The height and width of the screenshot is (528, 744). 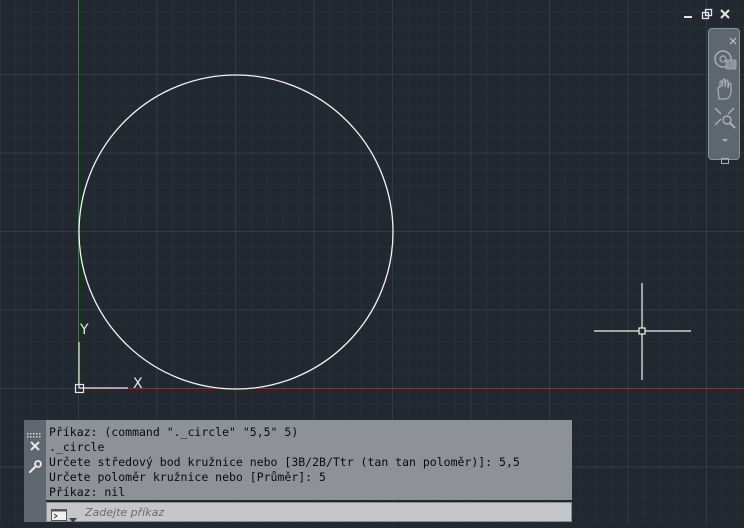 What do you see at coordinates (707, 14) in the screenshot?
I see `restore-icon` at bounding box center [707, 14].